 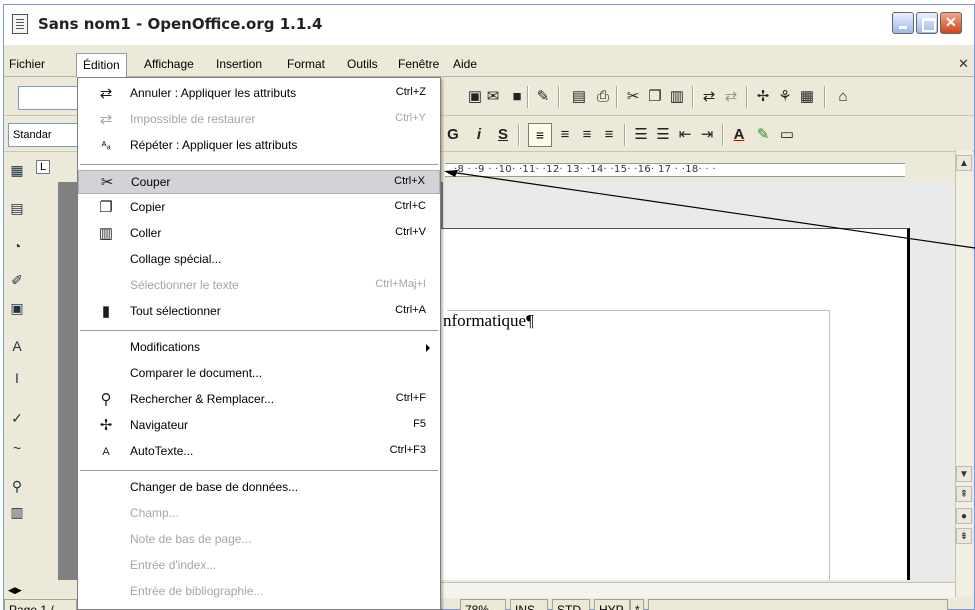 I want to click on find-replace-icon: ⚲, so click(x=17, y=486).